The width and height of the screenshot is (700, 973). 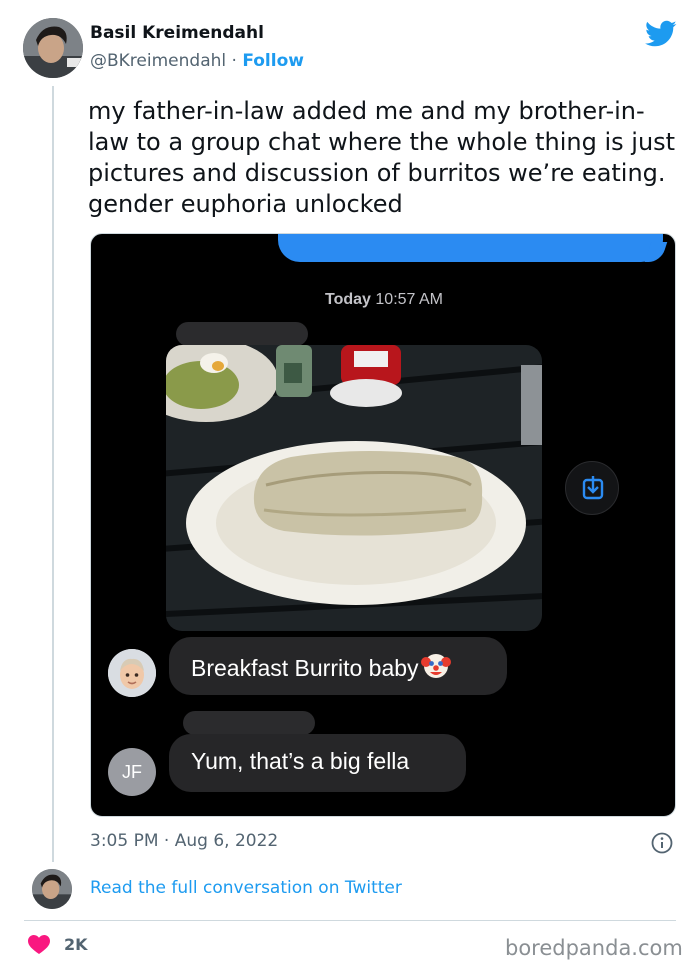 What do you see at coordinates (132, 673) in the screenshot?
I see `contact-memoji-avatar` at bounding box center [132, 673].